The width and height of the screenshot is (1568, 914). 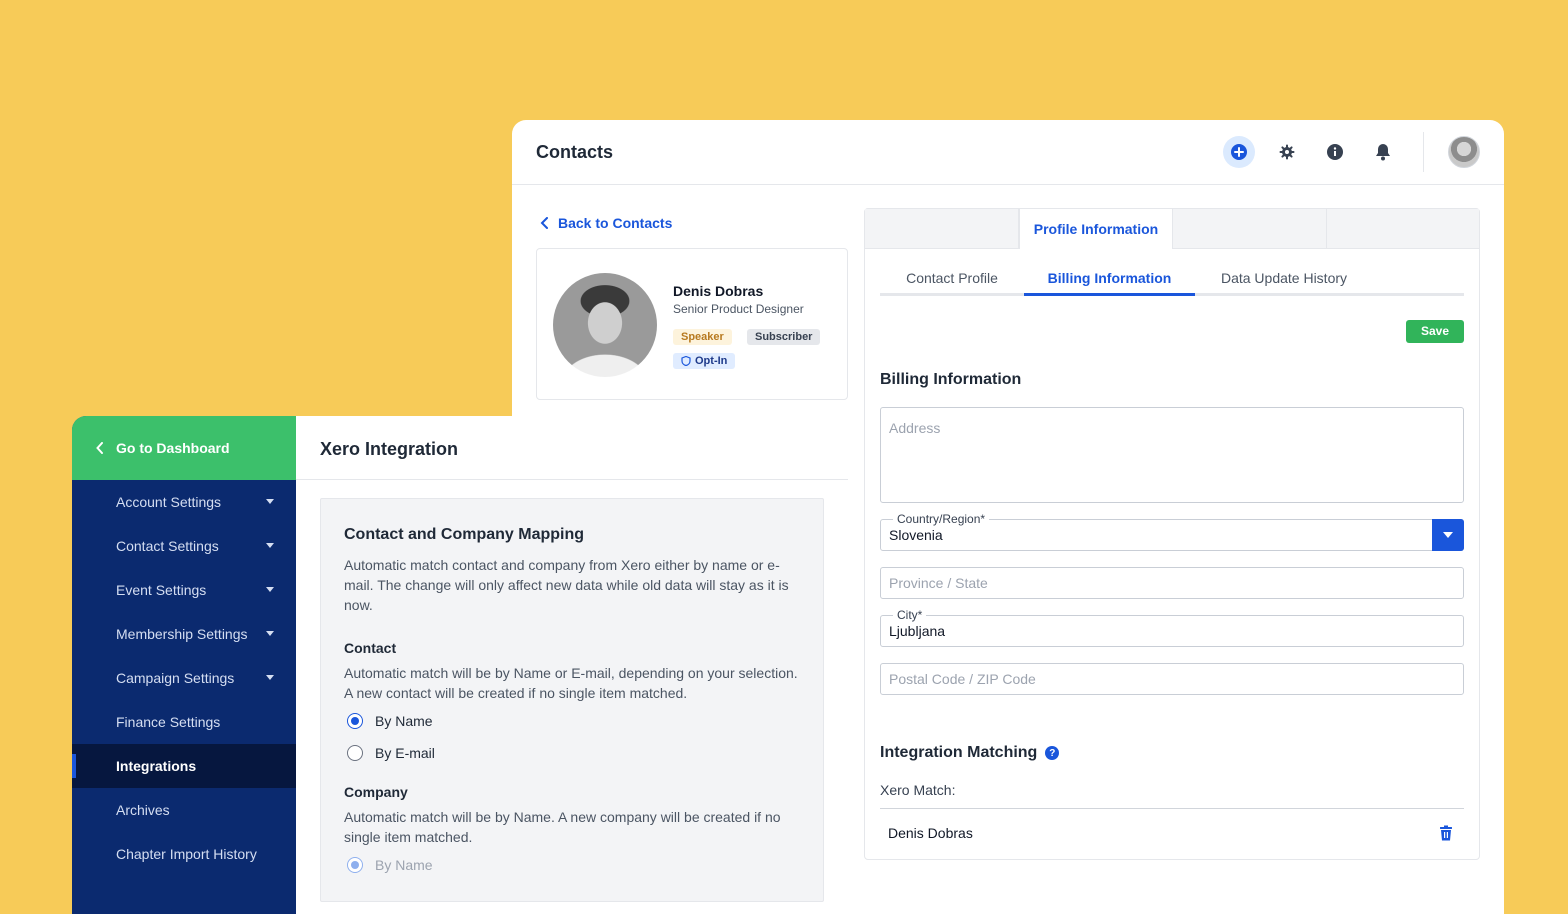 I want to click on go-to-dashboard-button: Go to Dashboard, so click(x=184, y=448).